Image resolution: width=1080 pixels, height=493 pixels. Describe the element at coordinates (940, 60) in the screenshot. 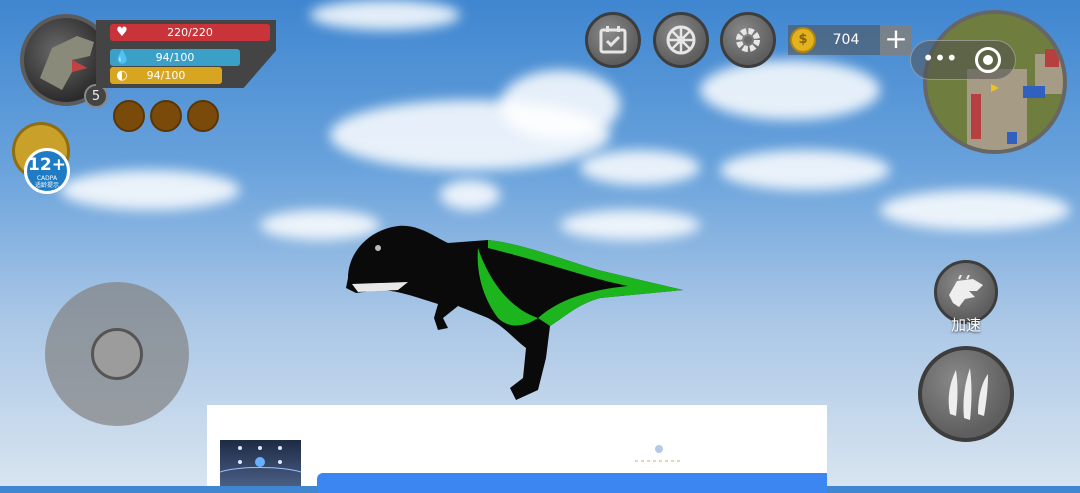

I see `more-options-icon: •••` at that location.